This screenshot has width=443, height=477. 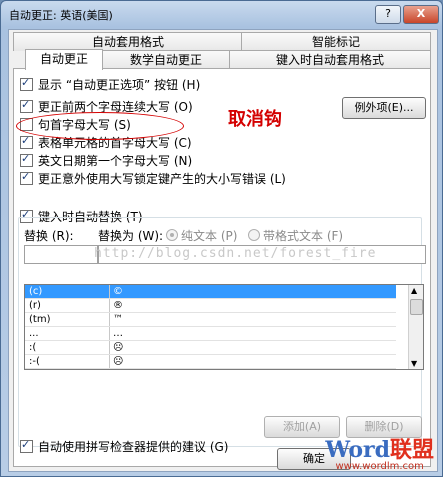 I want to click on scroll-up-icon: ▲, so click(x=414, y=290).